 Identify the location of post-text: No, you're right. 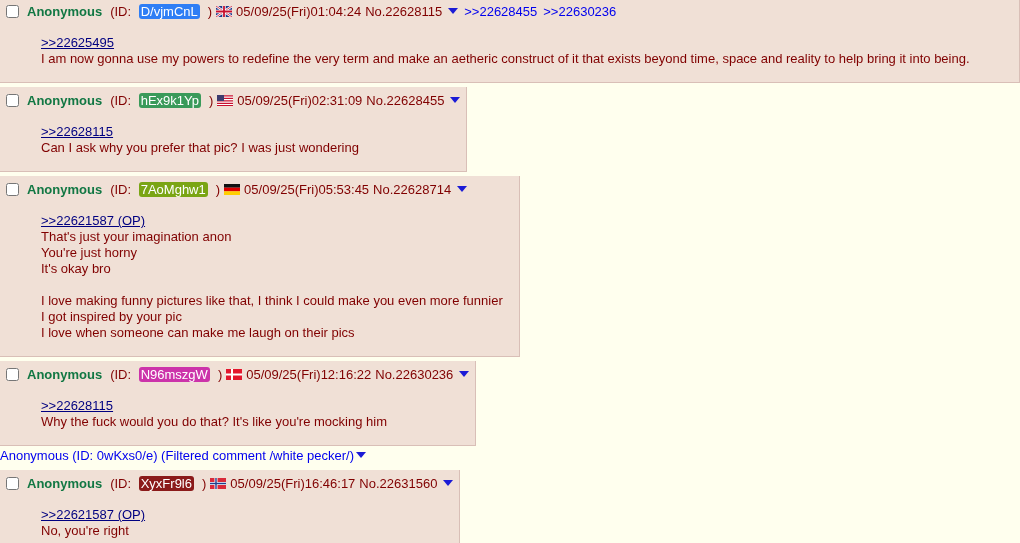
(85, 531).